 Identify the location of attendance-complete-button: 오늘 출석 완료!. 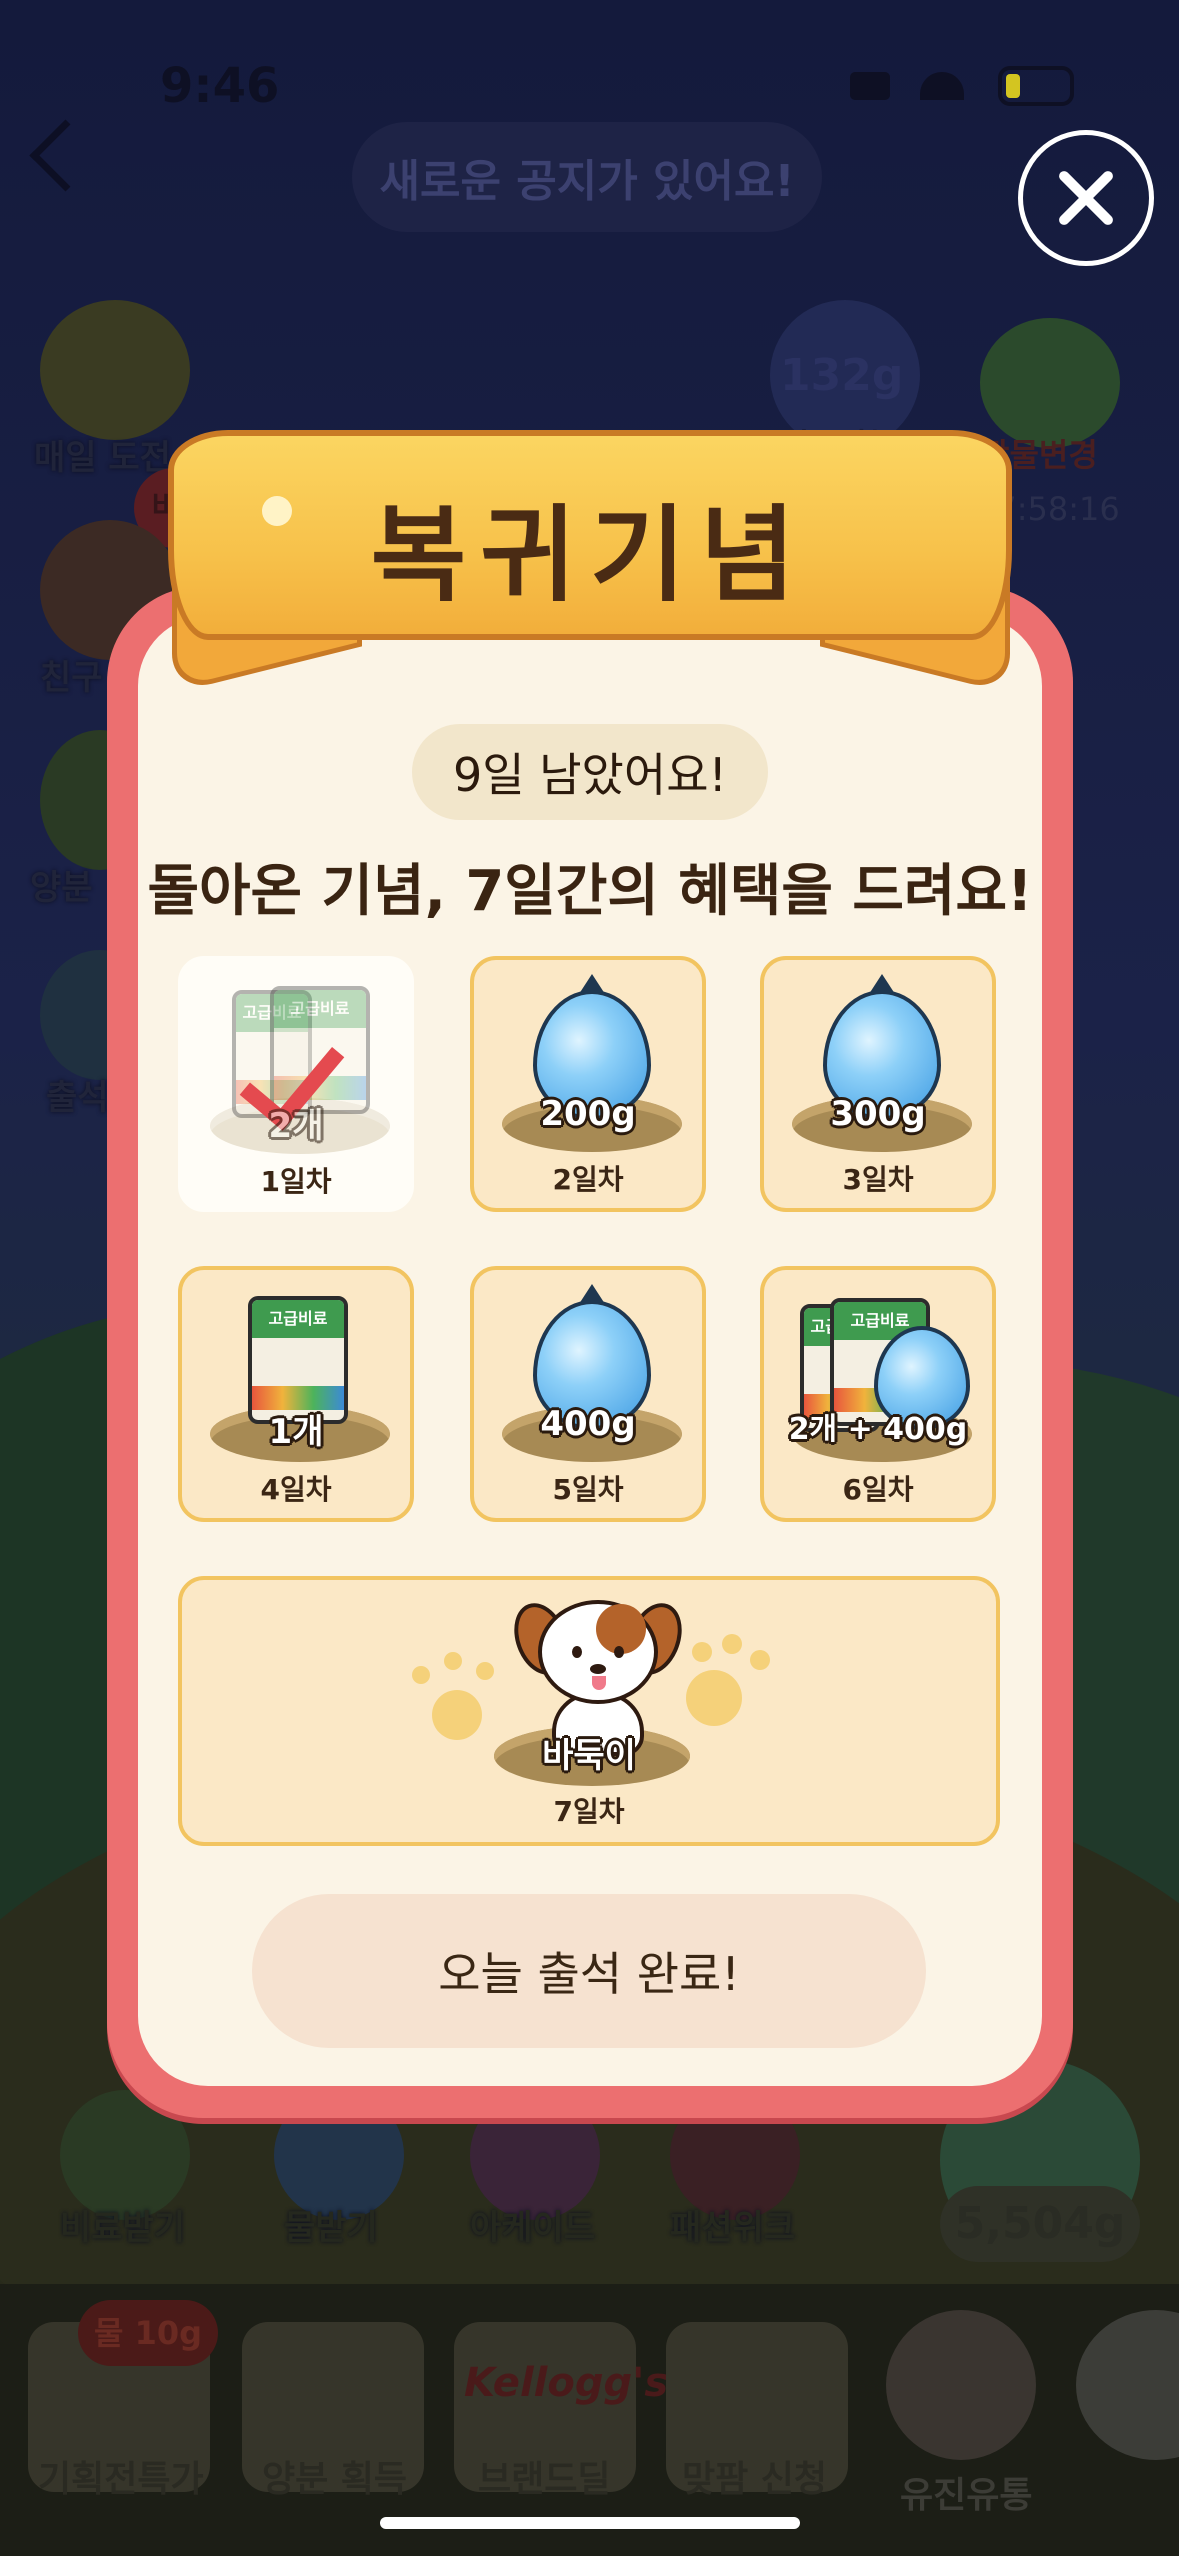
(589, 1971).